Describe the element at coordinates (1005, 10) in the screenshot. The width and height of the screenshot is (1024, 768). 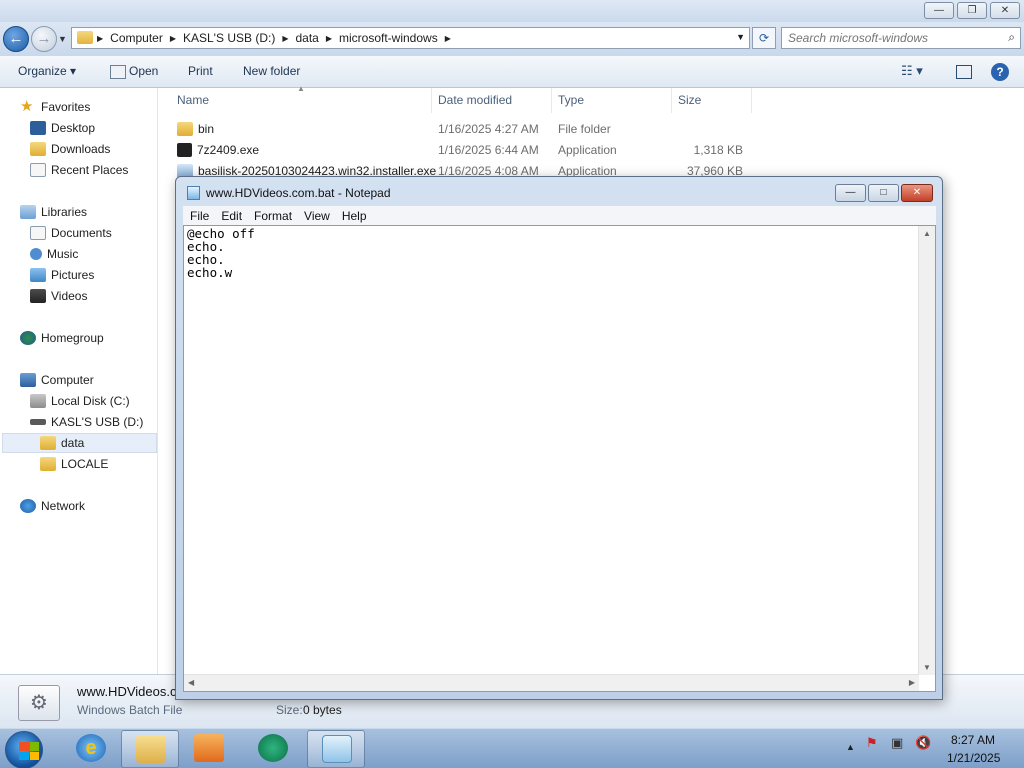
I see `close-button: ✕` at that location.